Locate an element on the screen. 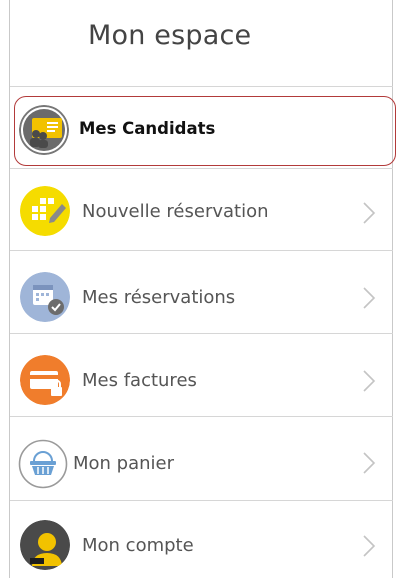 This screenshot has width=401, height=580. menu-item-label: Mes Candidats is located at coordinates (147, 128).